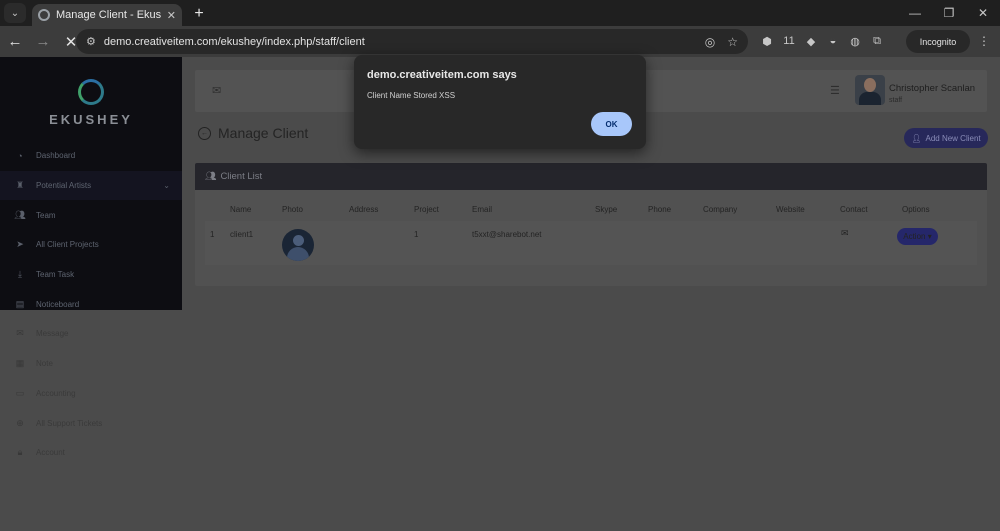 The height and width of the screenshot is (531, 1000). What do you see at coordinates (298, 254) in the screenshot?
I see `photo-body` at bounding box center [298, 254].